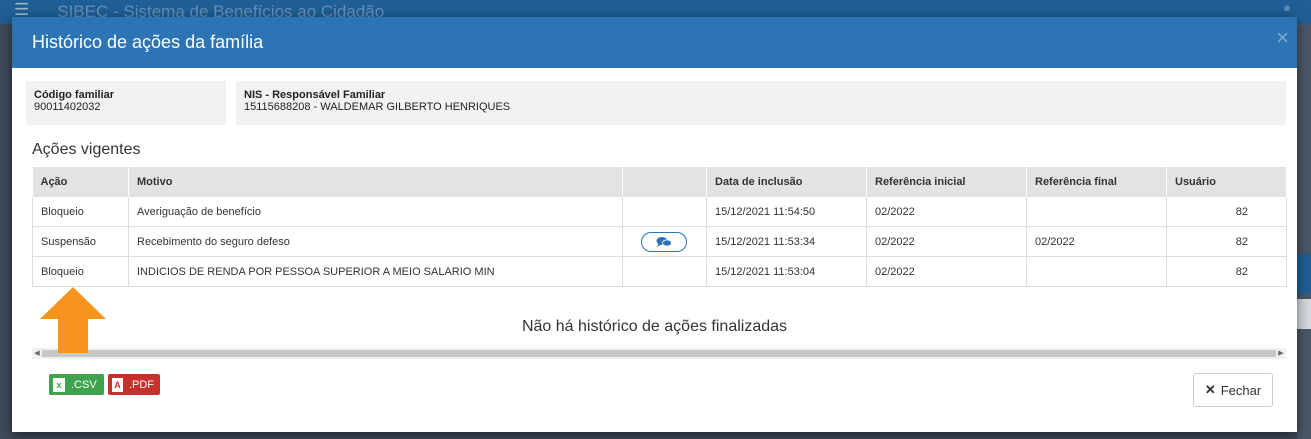  I want to click on cell-ref-final: 02/2022, so click(1096, 241).